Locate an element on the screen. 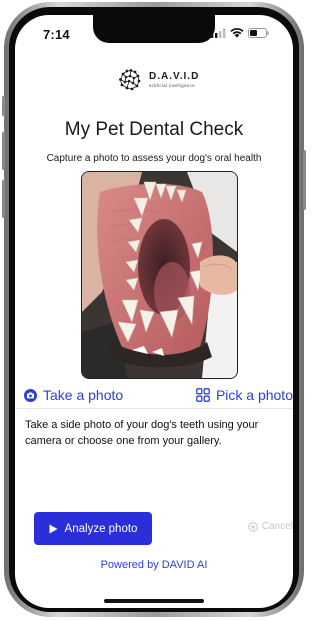  status-time: 7:14 is located at coordinates (56, 34).